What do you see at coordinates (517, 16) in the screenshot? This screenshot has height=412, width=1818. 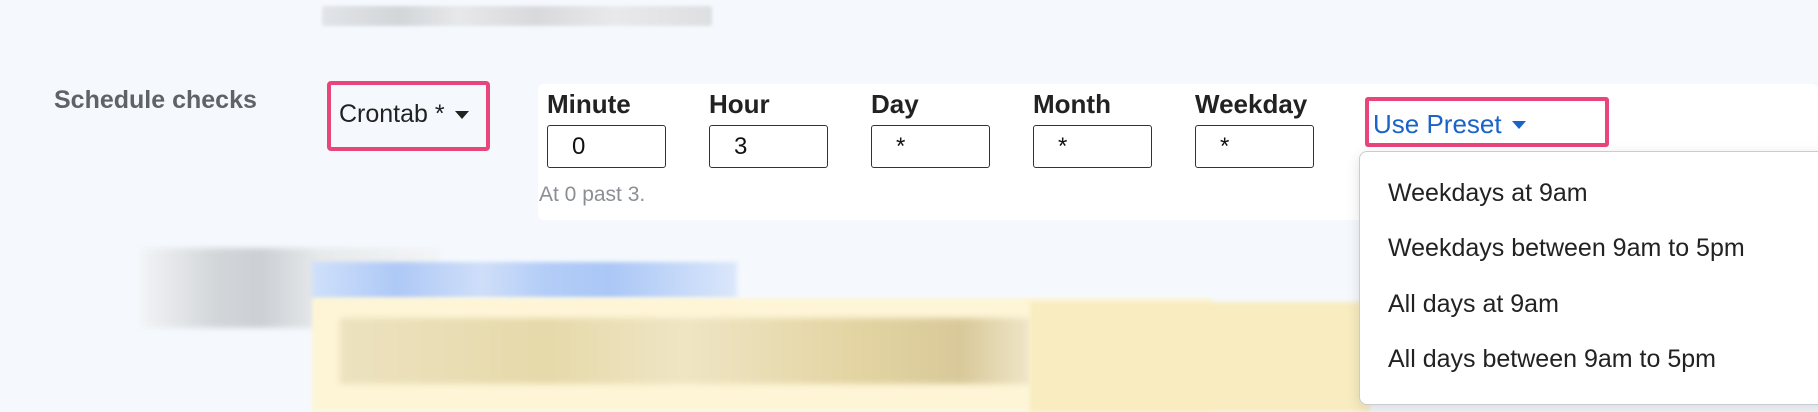 I see `redacted-text` at bounding box center [517, 16].